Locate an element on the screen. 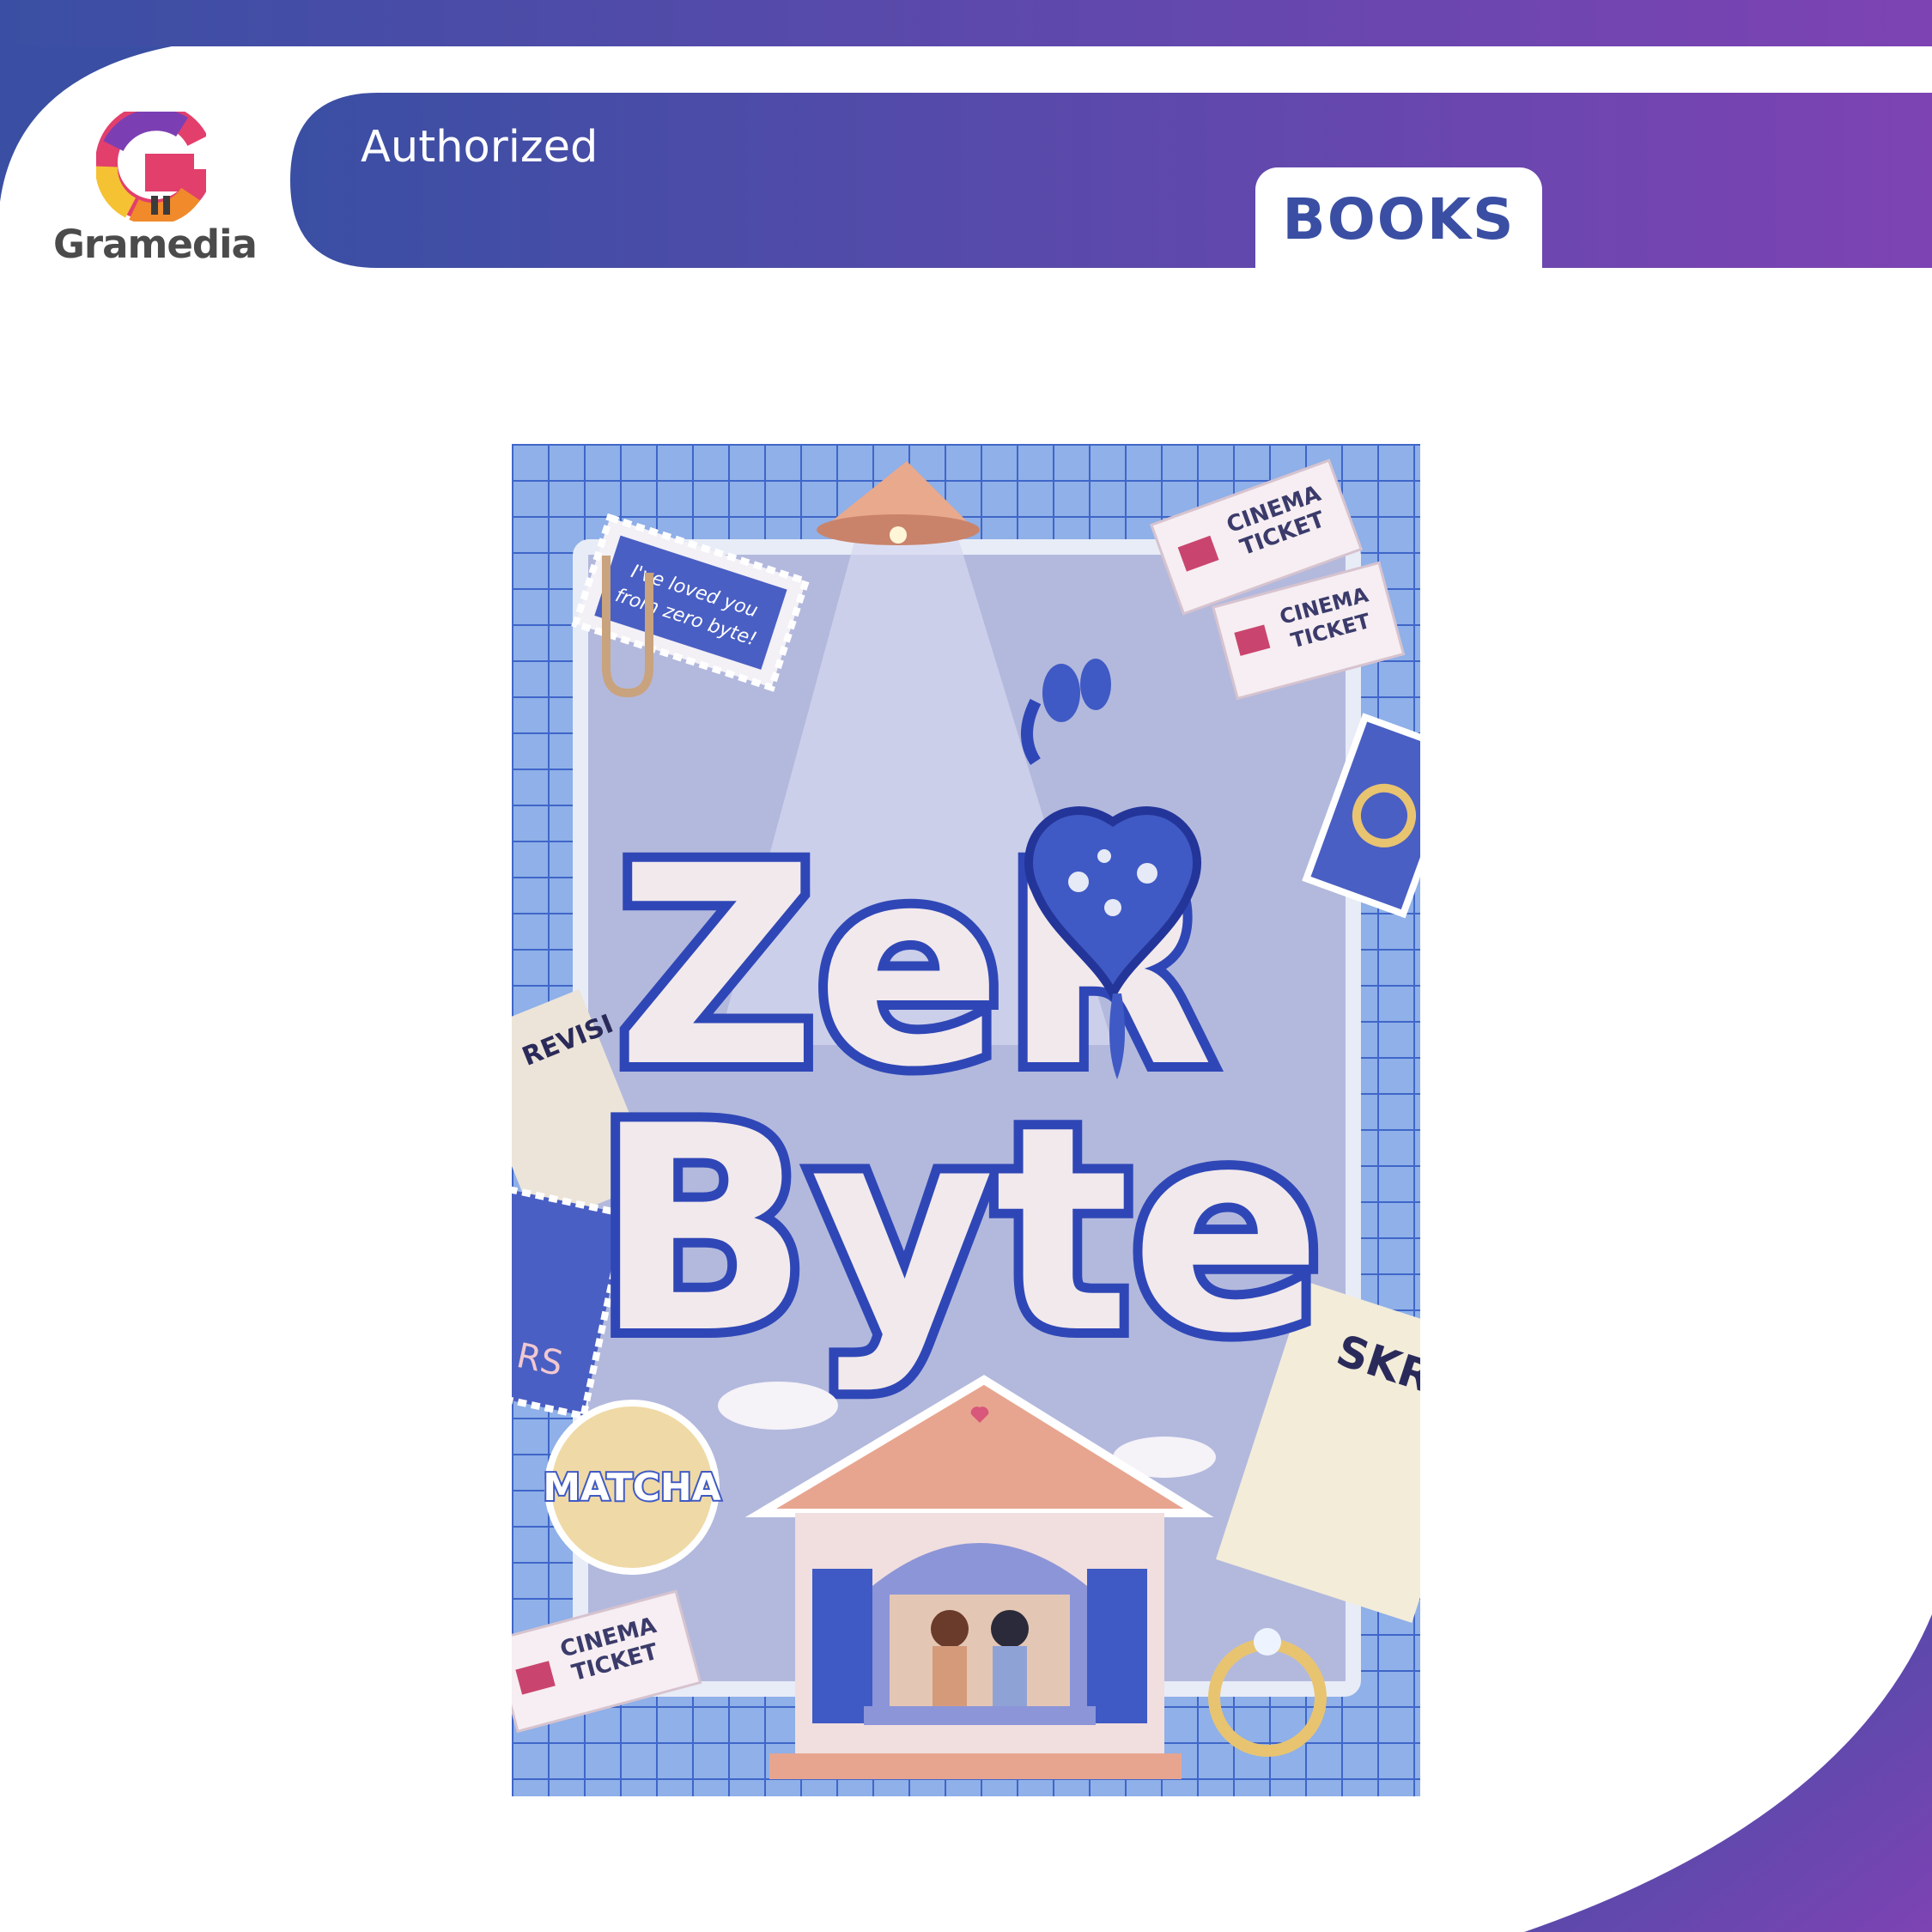 Image resolution: width=1932 pixels, height=1932 pixels. books-label: BOOKS is located at coordinates (1399, 218).